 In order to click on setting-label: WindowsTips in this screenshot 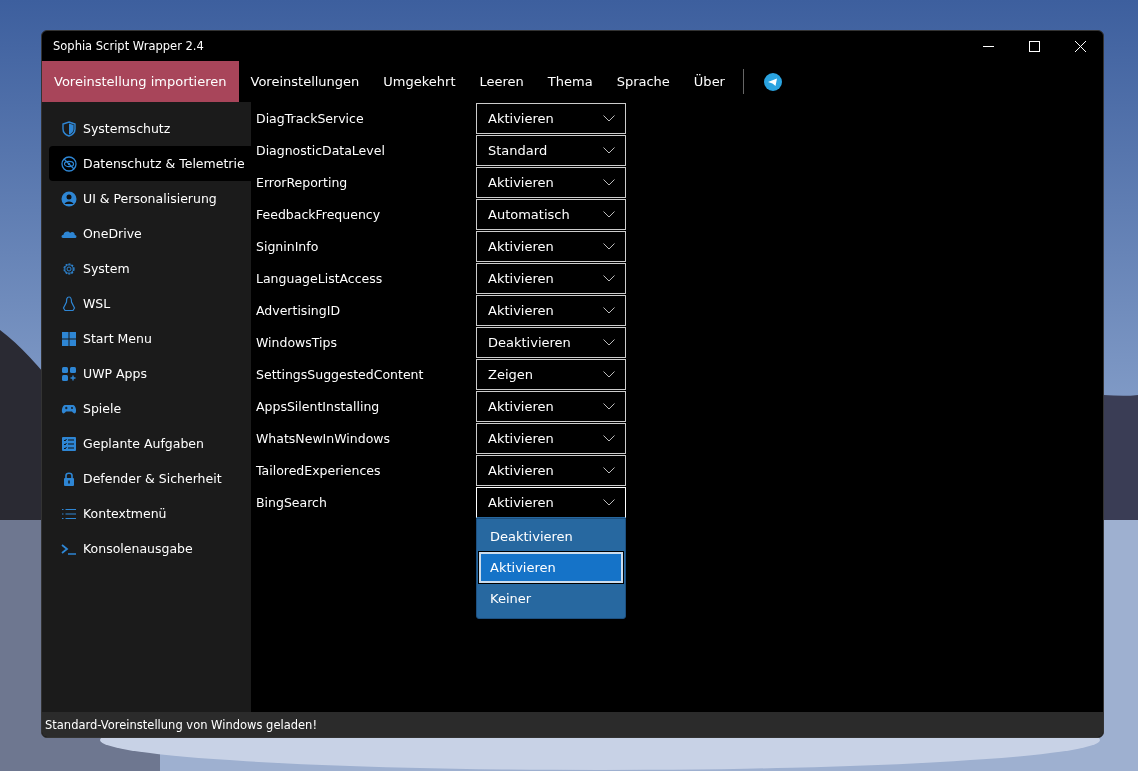, I will do `click(297, 342)`.